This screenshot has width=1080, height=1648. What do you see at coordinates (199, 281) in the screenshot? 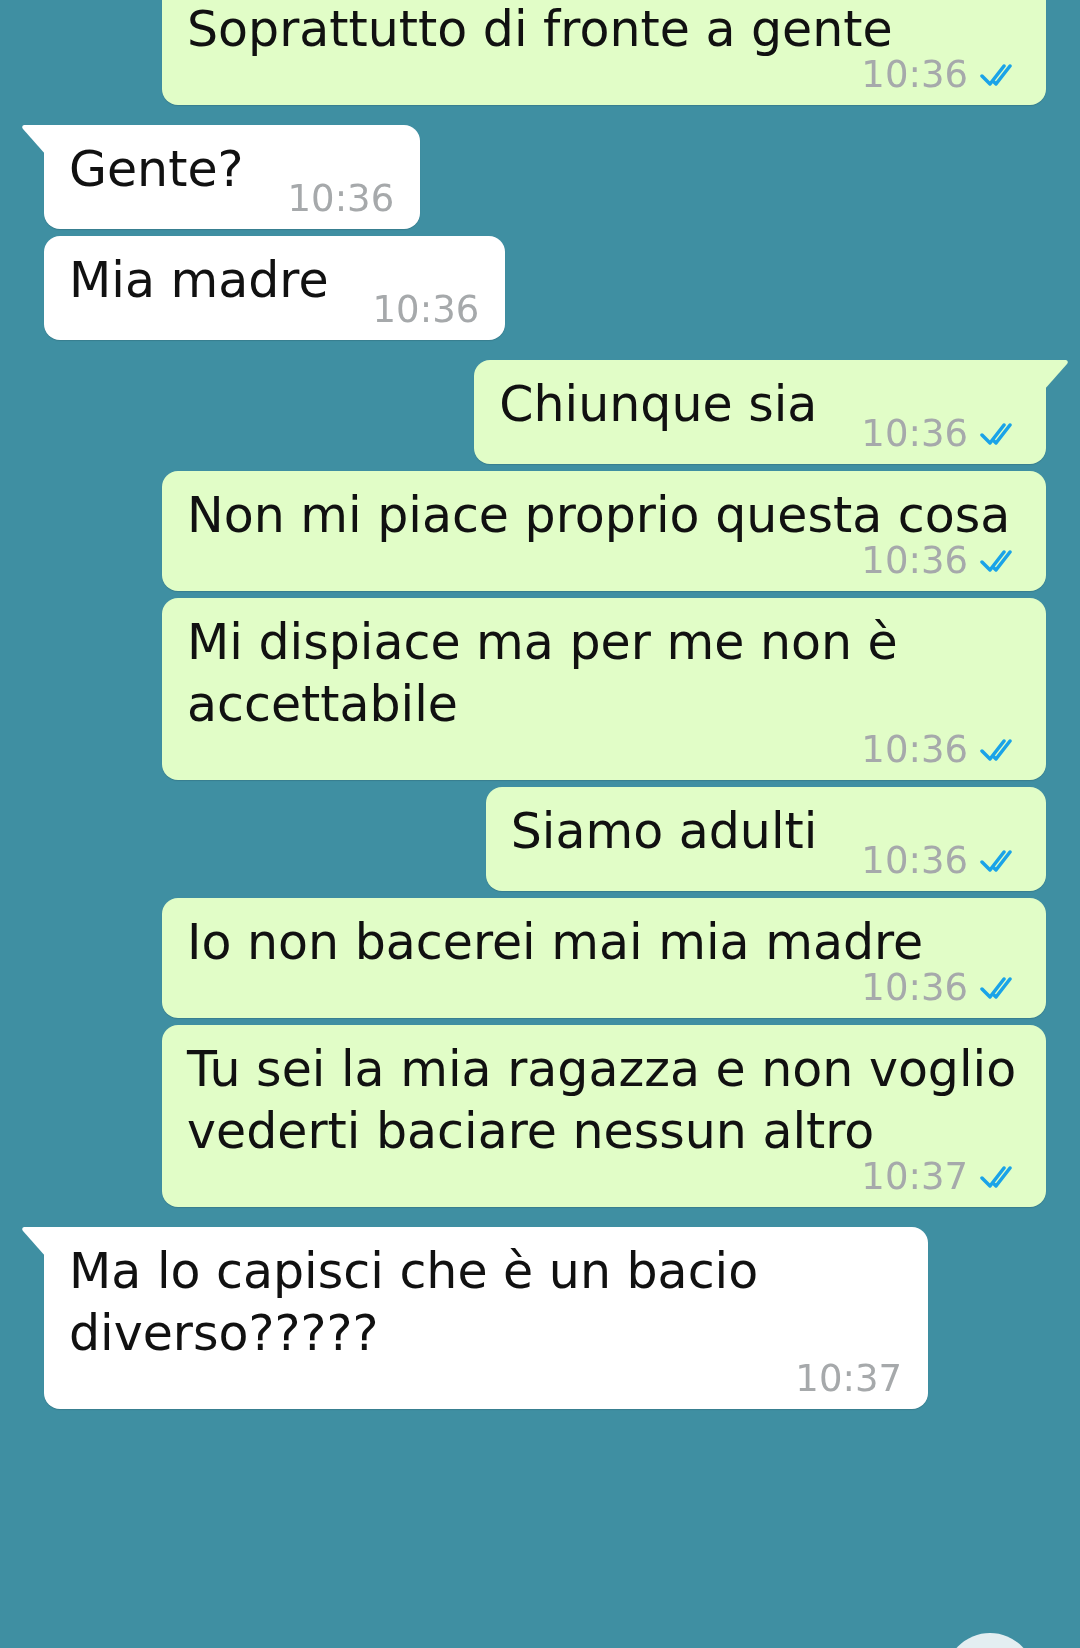
I see `message-text: Mia madre` at bounding box center [199, 281].